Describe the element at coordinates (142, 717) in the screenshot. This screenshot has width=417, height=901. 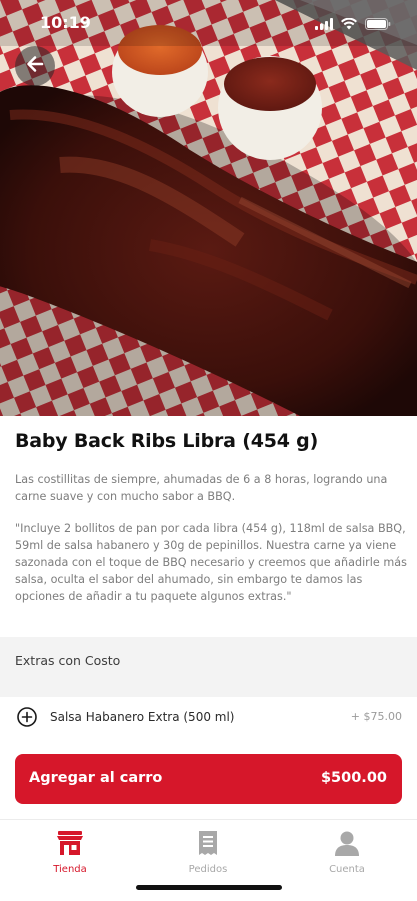
I see `extra-item-name: Salsa Habanero Extra (500 ml)` at that location.